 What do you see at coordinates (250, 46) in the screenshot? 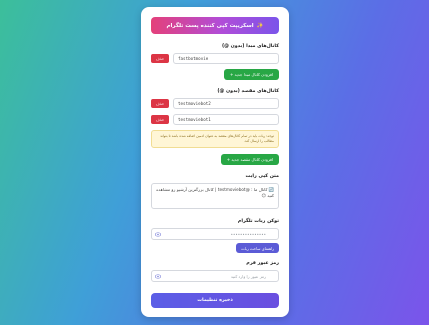
I see `source-section-title: کانال‌های مبدا (بدون @)` at bounding box center [250, 46].